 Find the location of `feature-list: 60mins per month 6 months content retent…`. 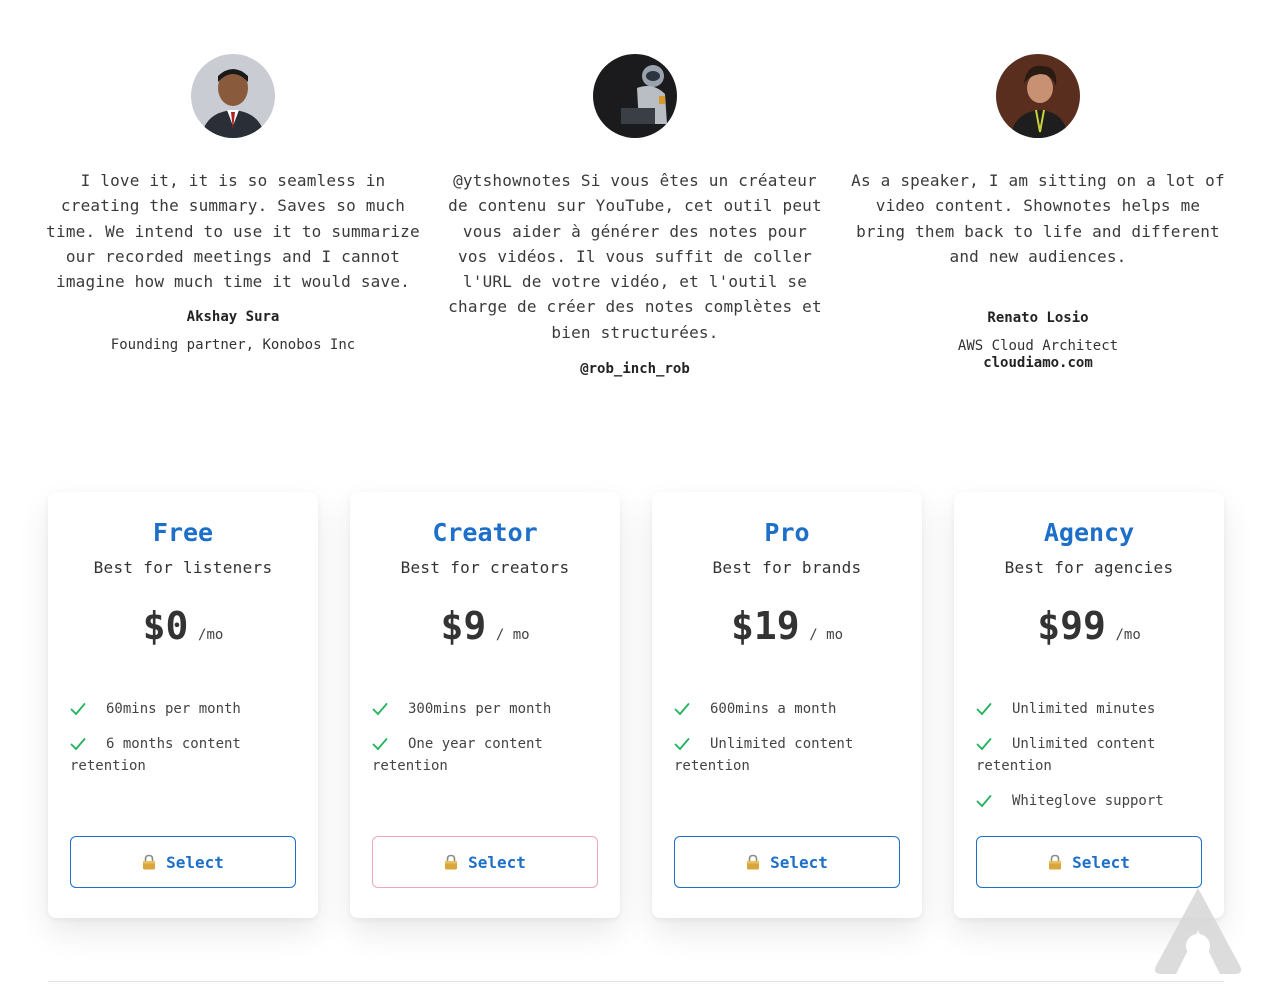

feature-list: 60mins per month 6 months content retent… is located at coordinates (186, 744).